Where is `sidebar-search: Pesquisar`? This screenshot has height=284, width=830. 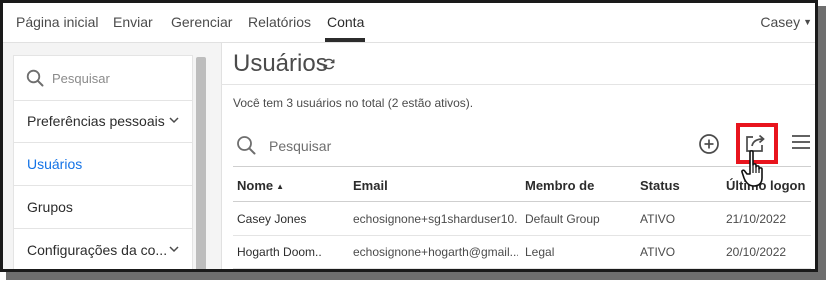 sidebar-search: Pesquisar is located at coordinates (103, 78).